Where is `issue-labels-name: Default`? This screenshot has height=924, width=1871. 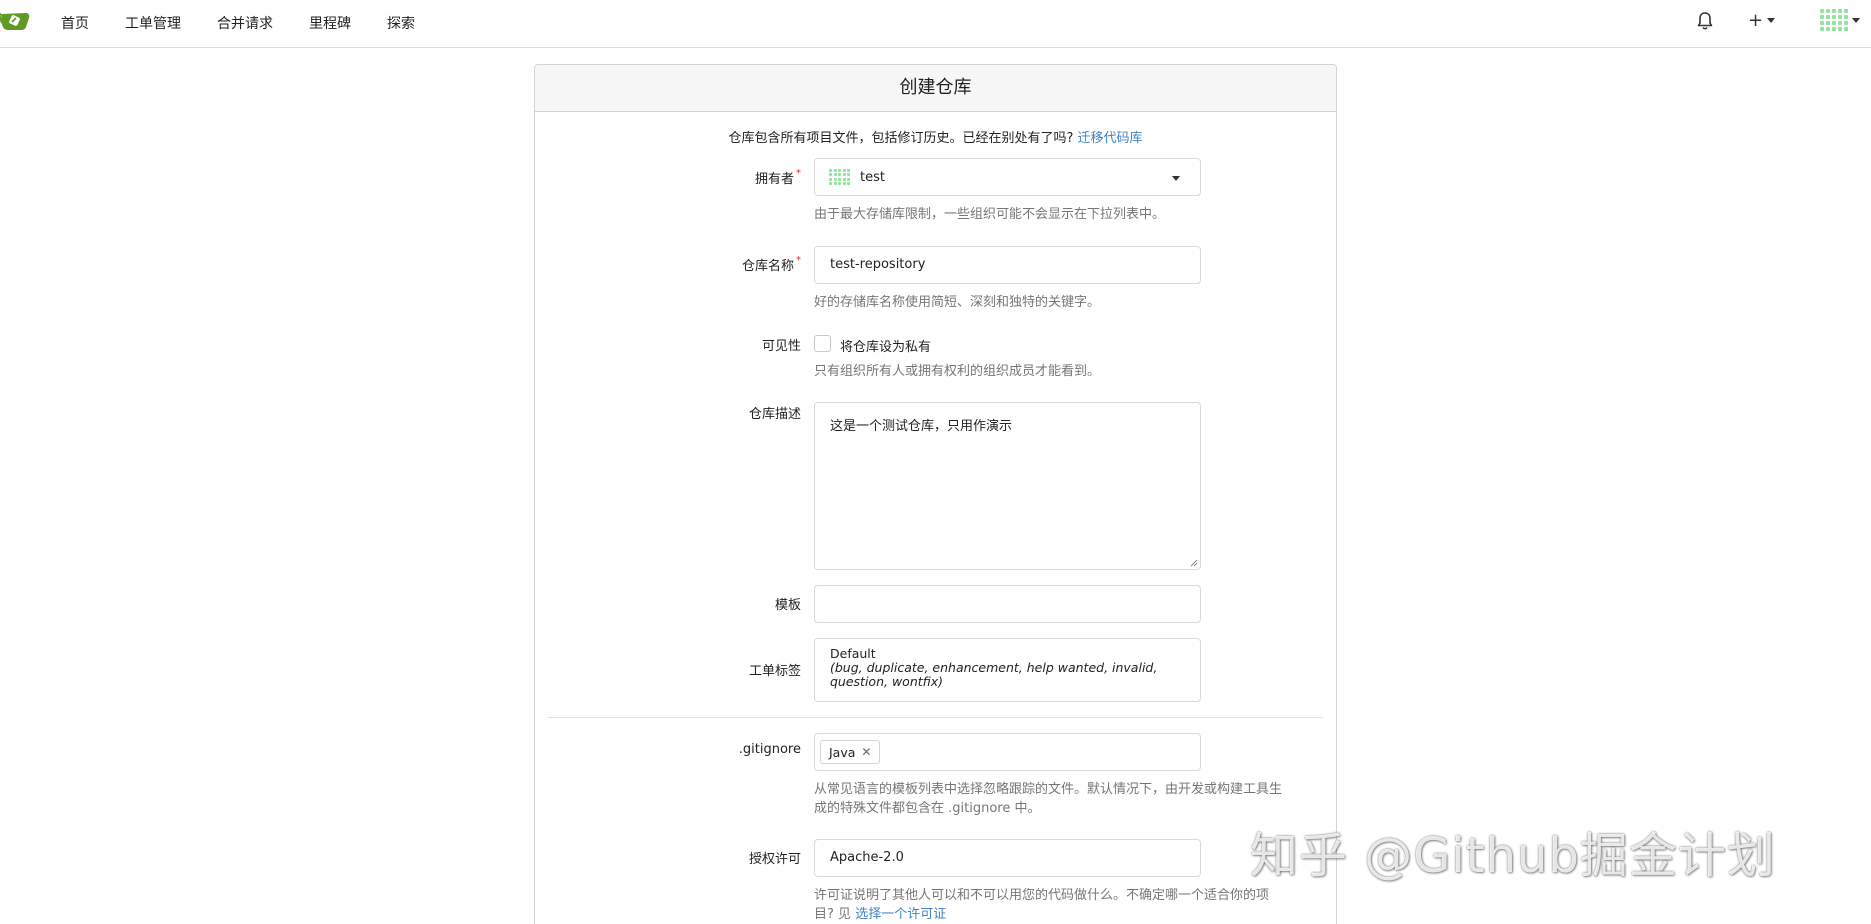 issue-labels-name: Default is located at coordinates (853, 653).